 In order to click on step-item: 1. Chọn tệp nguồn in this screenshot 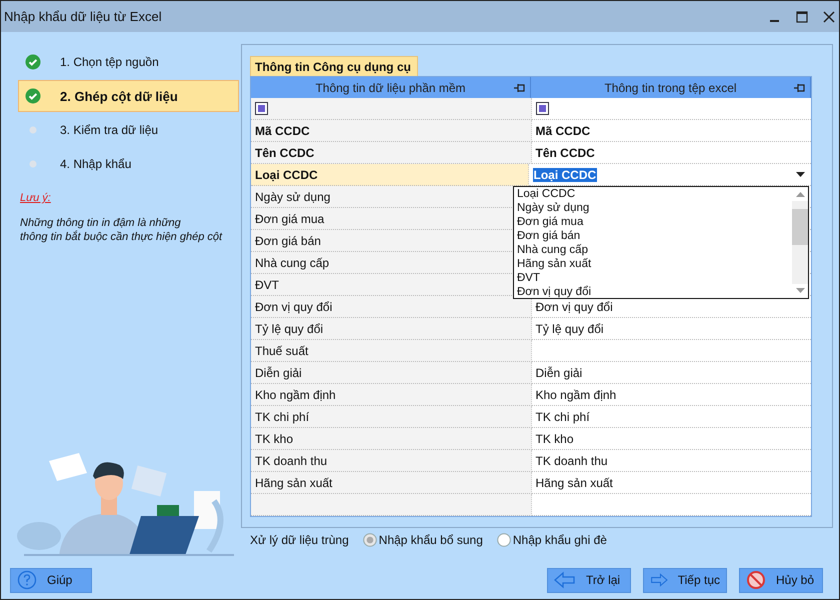, I will do `click(128, 62)`.